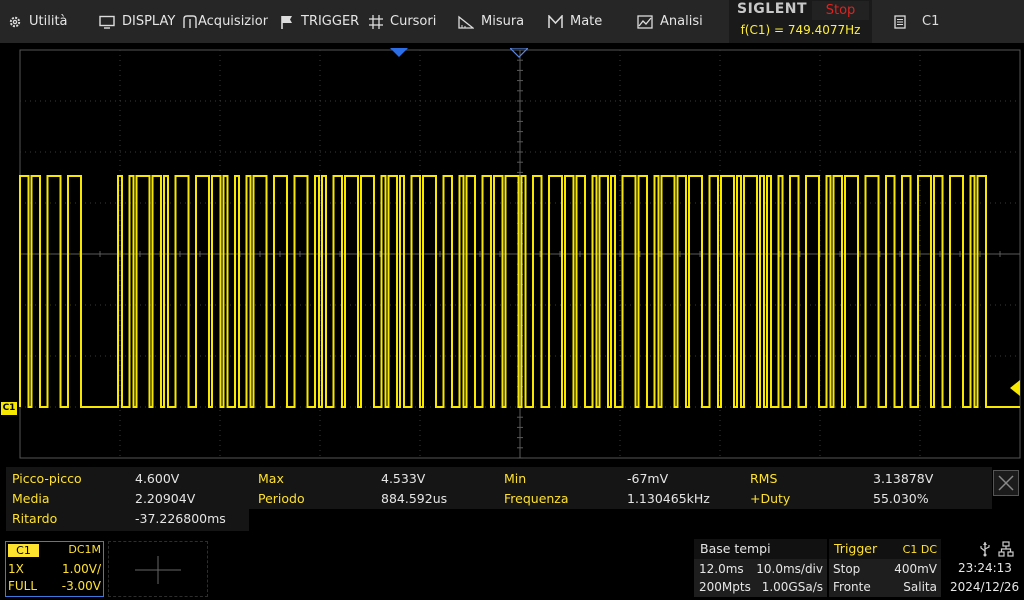 Image resolution: width=1024 pixels, height=600 pixels. I want to click on meas-value-max: 4.533V, so click(403, 478).